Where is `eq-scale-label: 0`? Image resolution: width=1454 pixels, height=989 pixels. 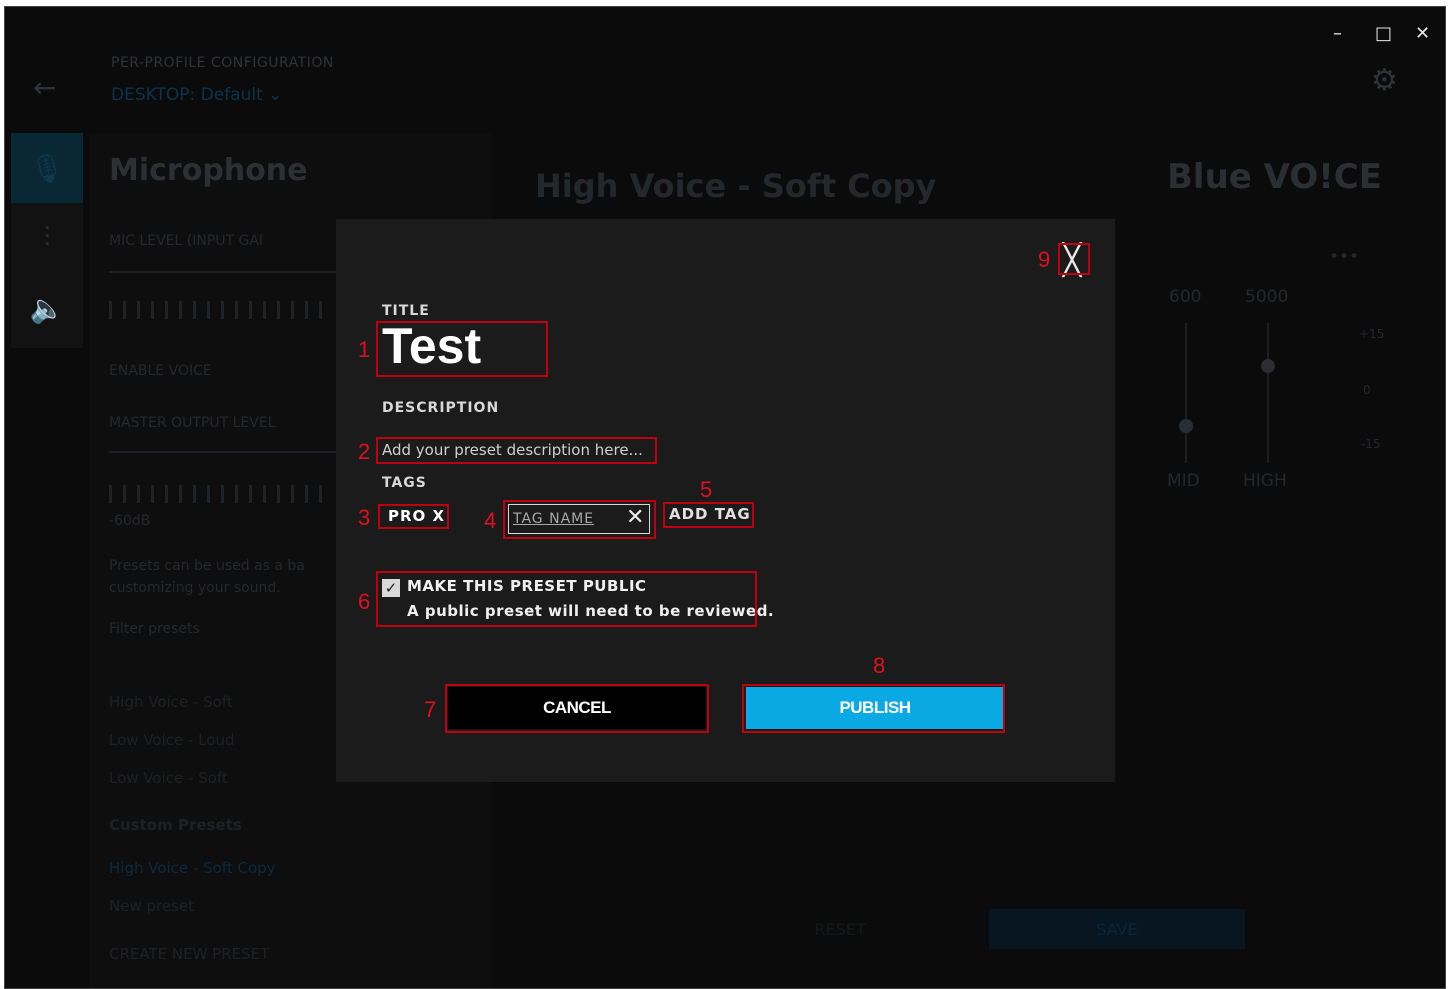
eq-scale-label: 0 is located at coordinates (1367, 390).